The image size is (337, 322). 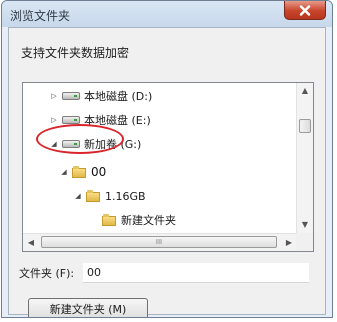 I want to click on scrollbar-corner, so click(x=304, y=242).